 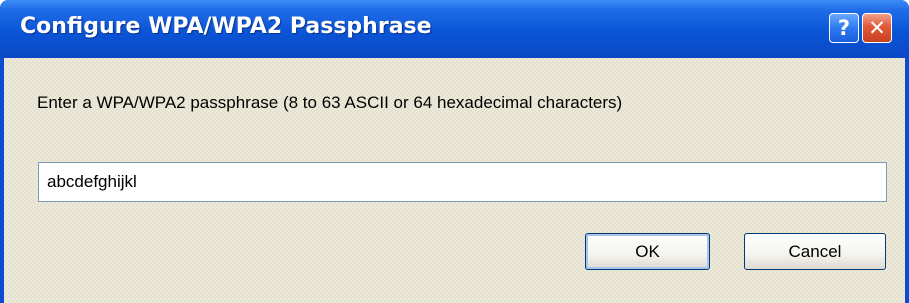 I want to click on passphrase-input, so click(x=462, y=182).